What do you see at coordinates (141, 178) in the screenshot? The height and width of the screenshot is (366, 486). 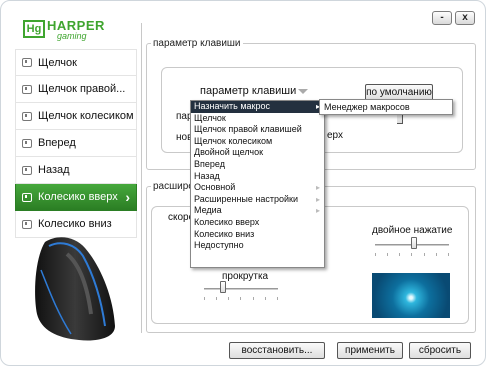 I see `divider` at bounding box center [141, 178].